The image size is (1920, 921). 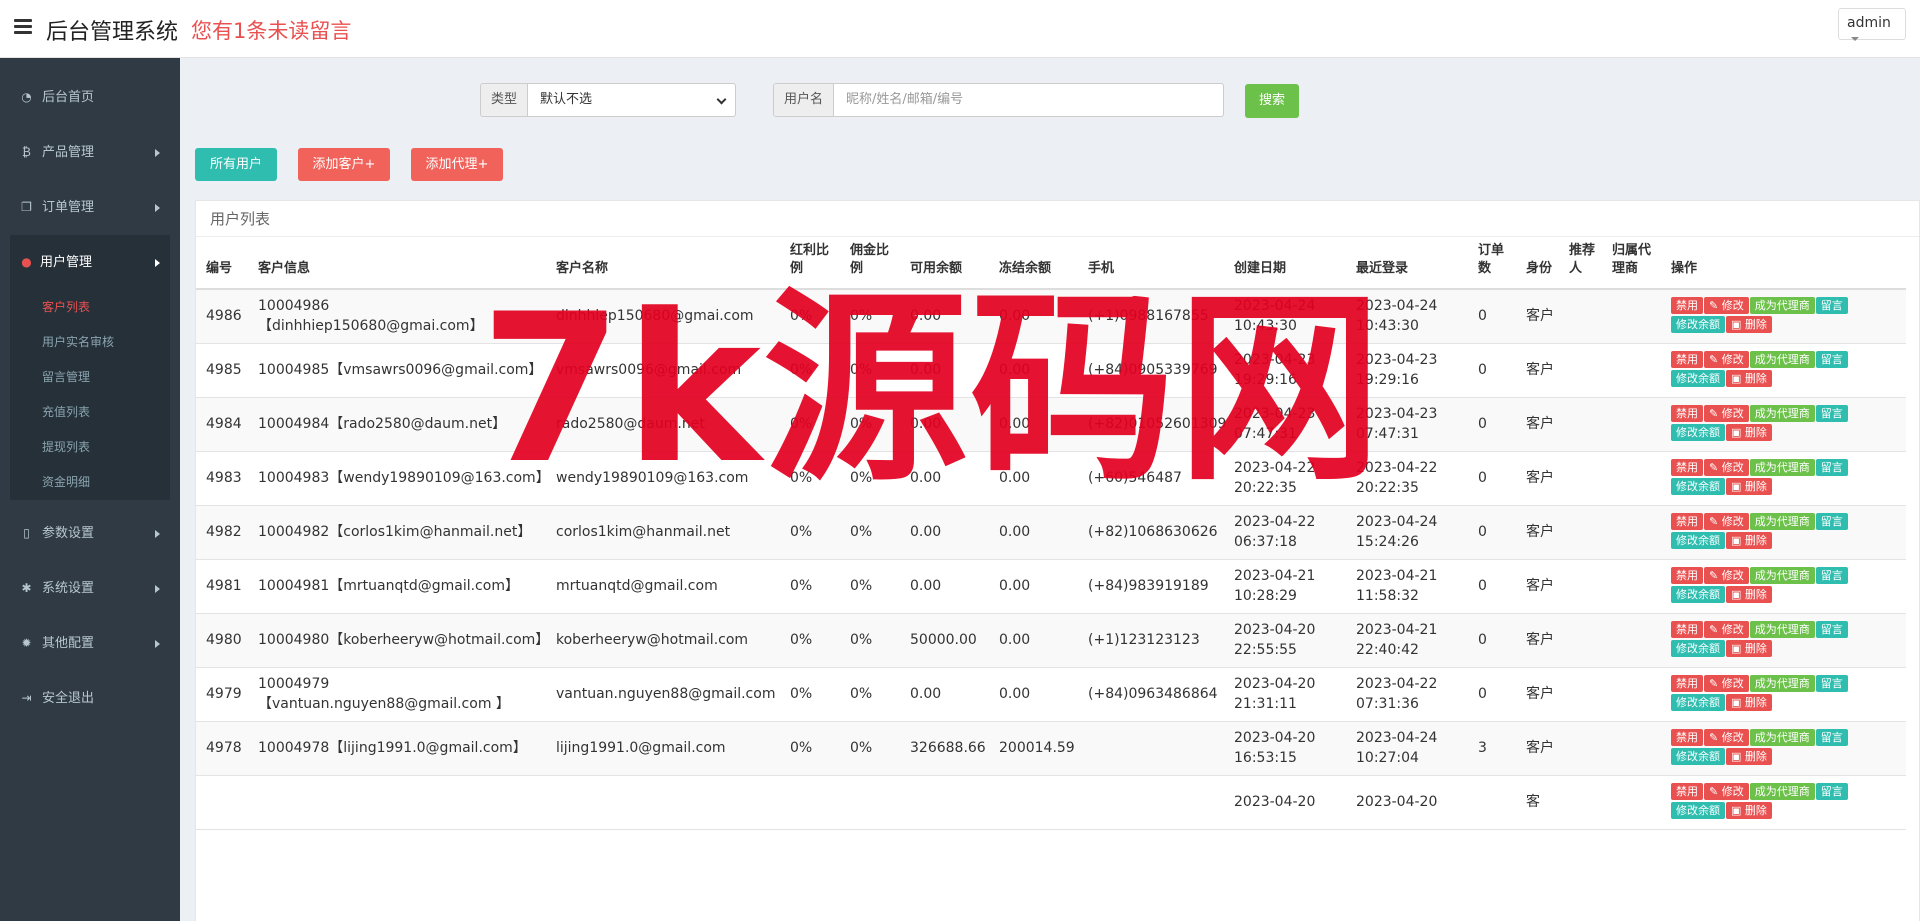 I want to click on add-customer-button: 添加客户+, so click(x=344, y=164).